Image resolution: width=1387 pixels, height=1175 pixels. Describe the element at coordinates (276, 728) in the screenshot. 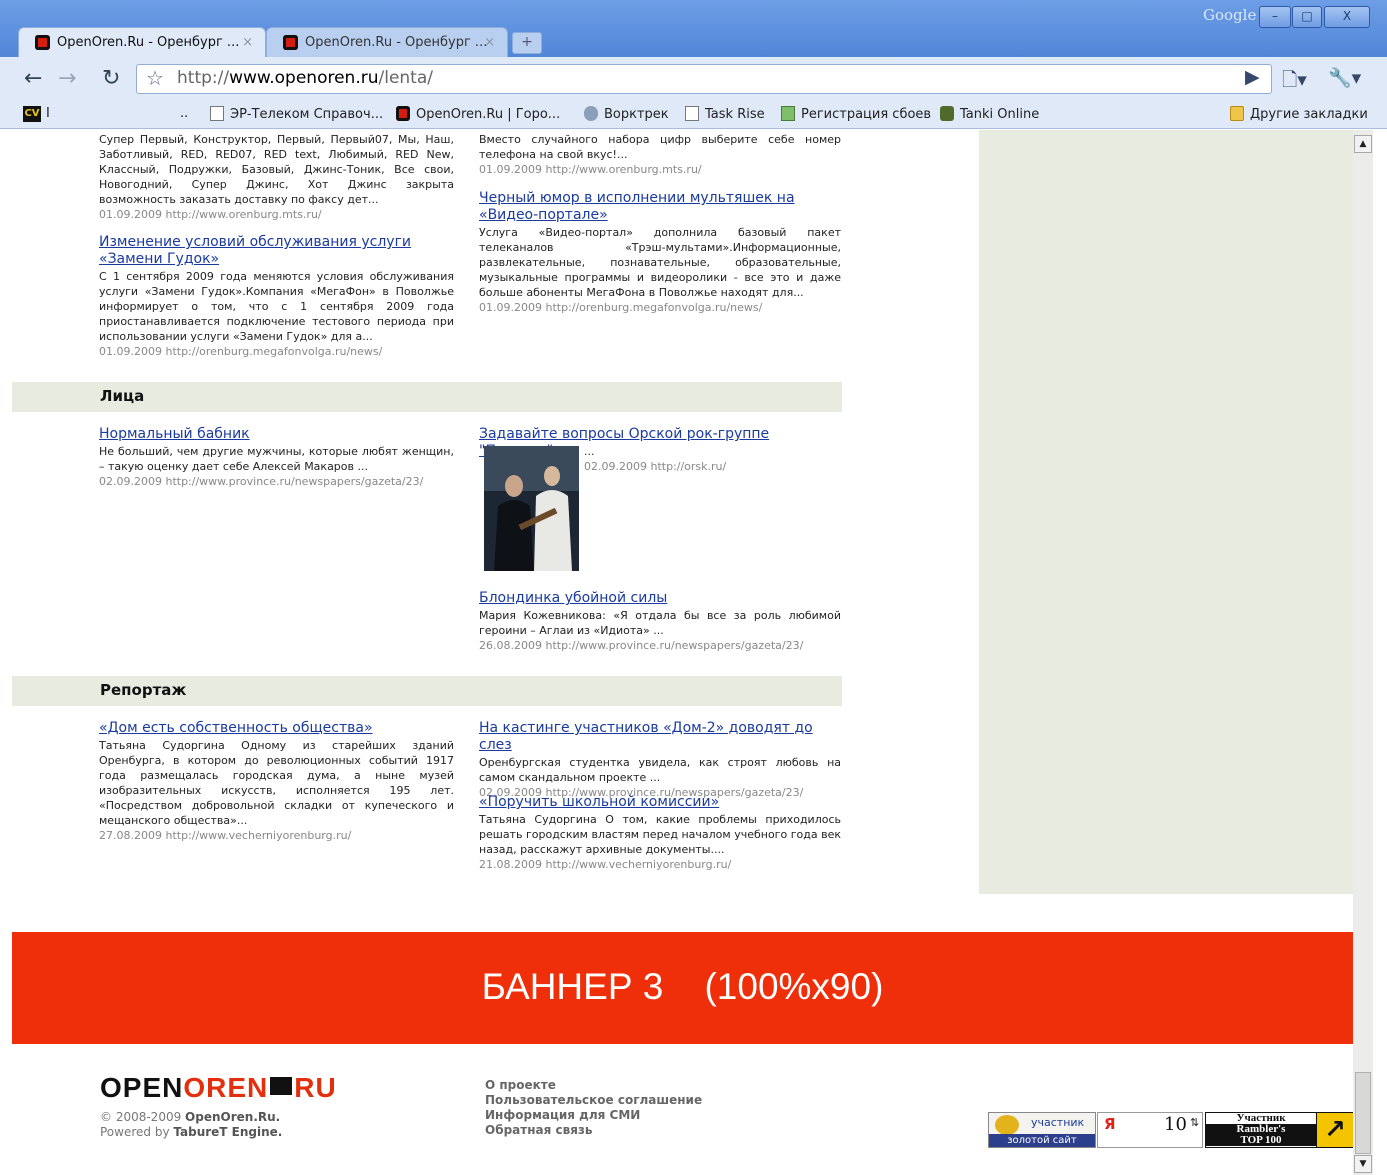

I see `news-title-link: «Дом есть собственность общества»` at that location.